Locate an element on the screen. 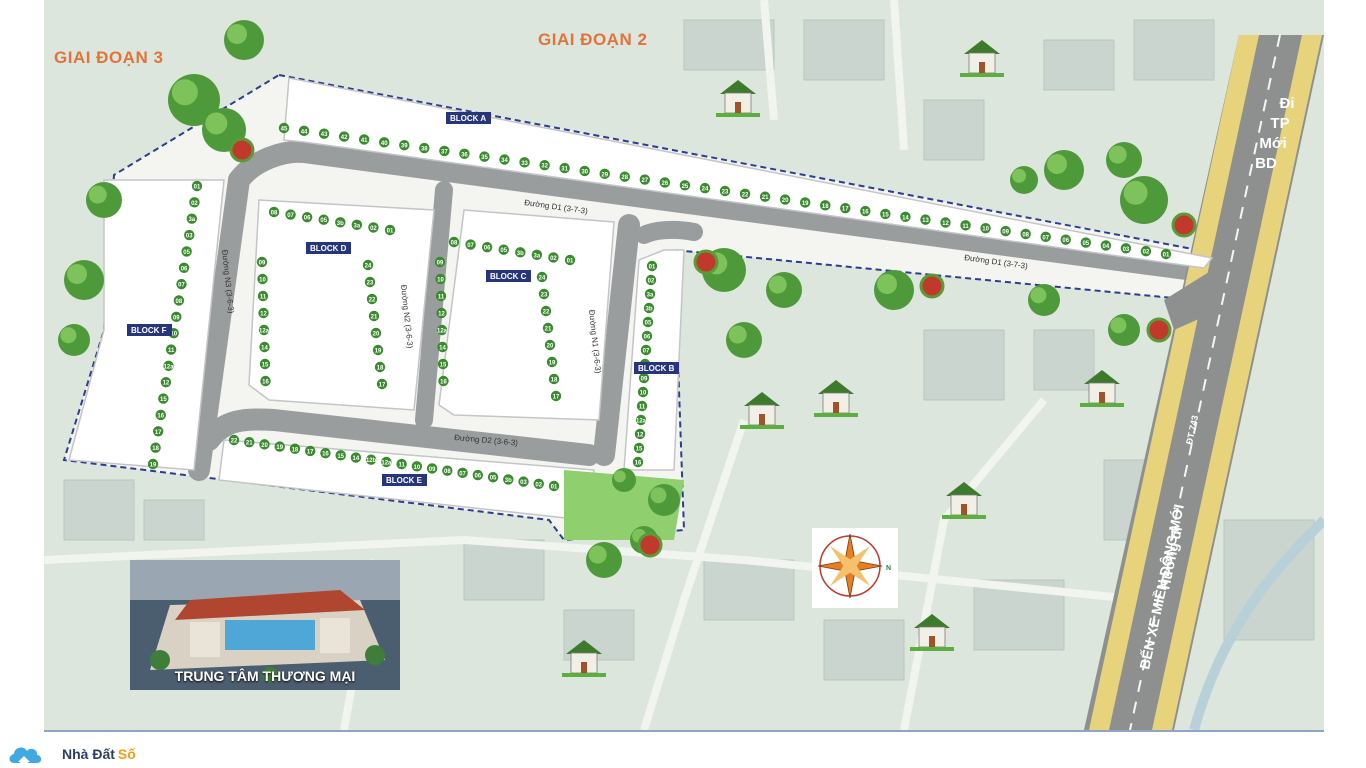  svg-text: 30 is located at coordinates (584, 172).